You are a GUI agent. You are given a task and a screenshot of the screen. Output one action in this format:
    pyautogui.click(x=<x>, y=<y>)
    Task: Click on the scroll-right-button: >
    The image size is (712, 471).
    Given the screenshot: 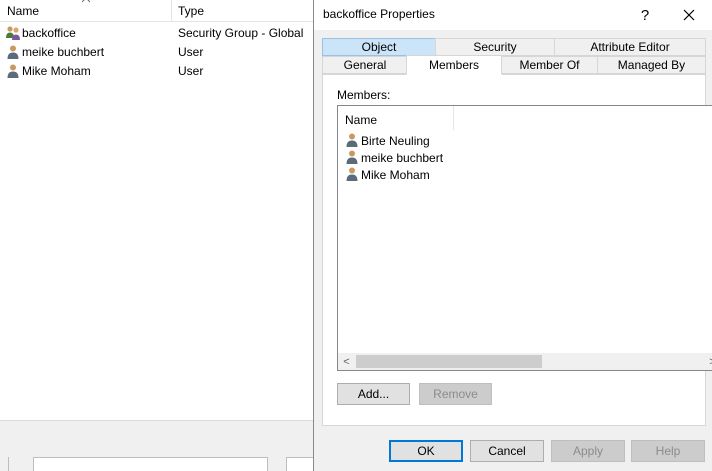 What is the action you would take?
    pyautogui.click(x=708, y=361)
    